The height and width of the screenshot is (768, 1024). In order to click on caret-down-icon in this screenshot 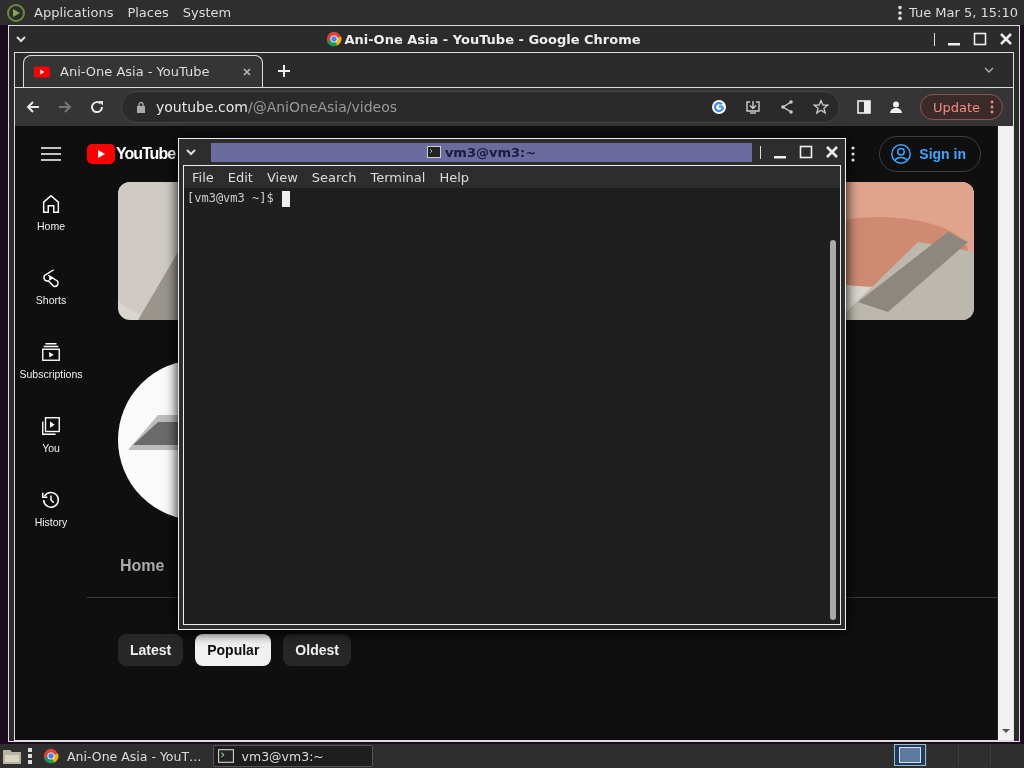, I will do `click(1005, 731)`.